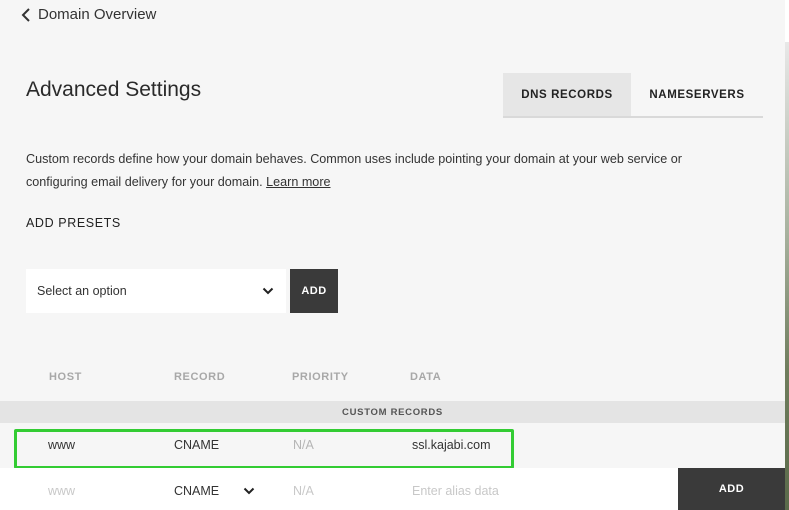 This screenshot has width=789, height=510. Describe the element at coordinates (697, 94) in the screenshot. I see `tab-nameservers: NAMESERVERS` at that location.